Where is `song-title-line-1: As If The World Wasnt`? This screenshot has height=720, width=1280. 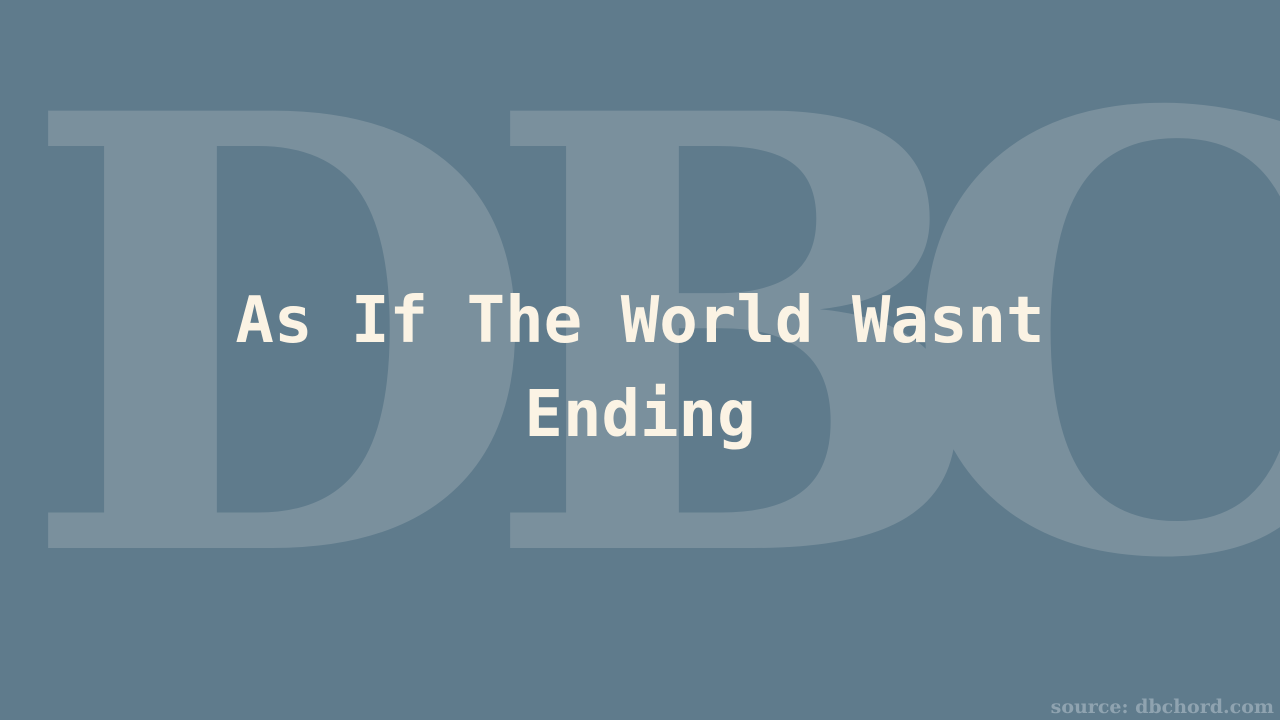 song-title-line-1: As If The World Wasnt is located at coordinates (640, 321).